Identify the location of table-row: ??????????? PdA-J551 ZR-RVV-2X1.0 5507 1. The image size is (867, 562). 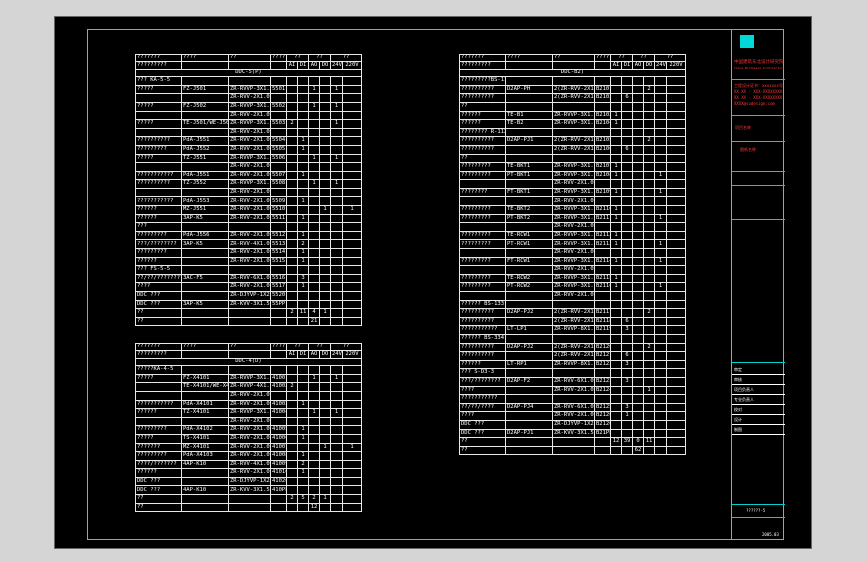
(248, 175).